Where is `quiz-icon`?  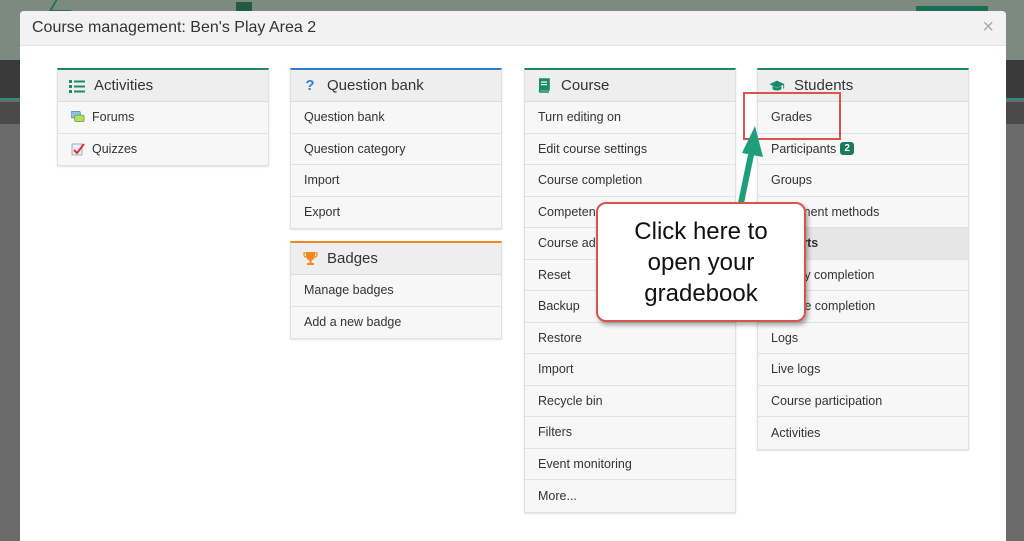 quiz-icon is located at coordinates (78, 149).